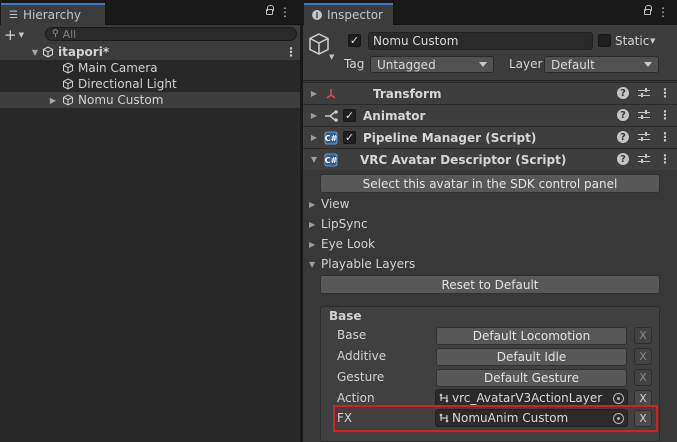 The height and width of the screenshot is (442, 677). What do you see at coordinates (150, 52) in the screenshot?
I see `scene-row: ▼ itapori* ⋮` at bounding box center [150, 52].